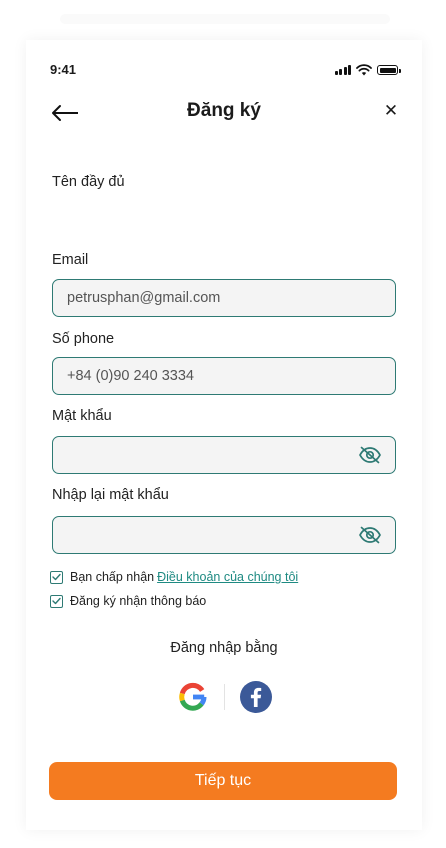 The image size is (446, 848). What do you see at coordinates (138, 601) in the screenshot?
I see `notifications-label: Đăng ký nhận thông báo` at bounding box center [138, 601].